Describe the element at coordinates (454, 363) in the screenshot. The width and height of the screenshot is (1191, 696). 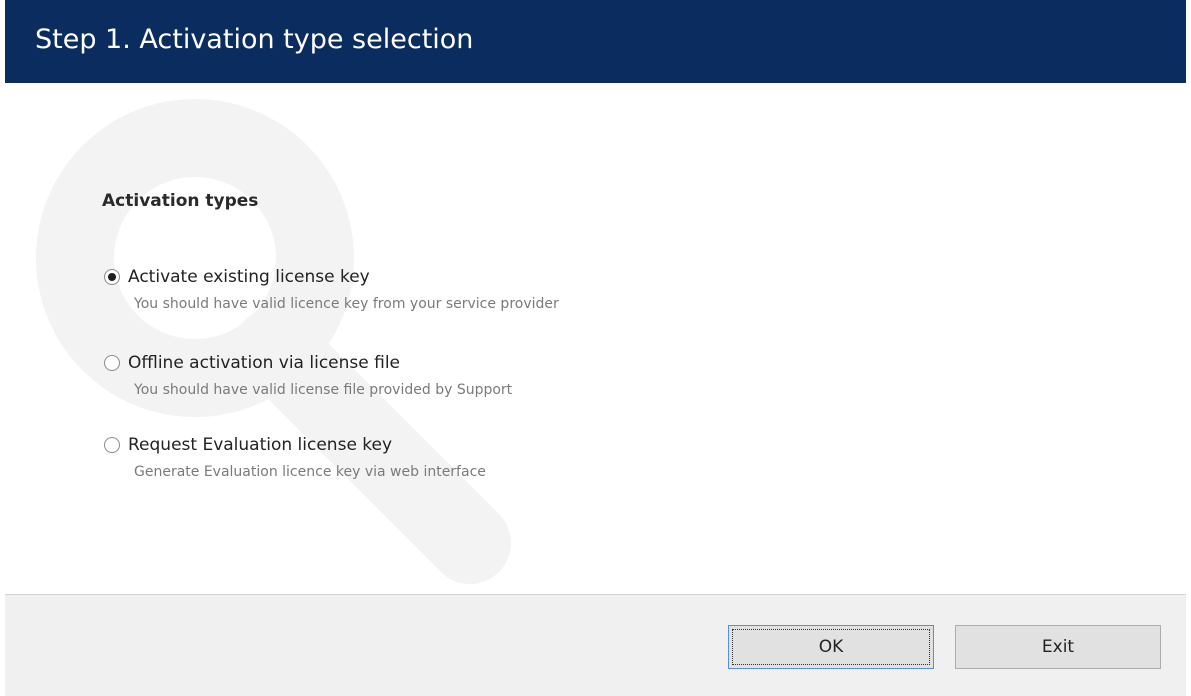
I see `option-row-offline-activation: Offline activation via license file` at that location.